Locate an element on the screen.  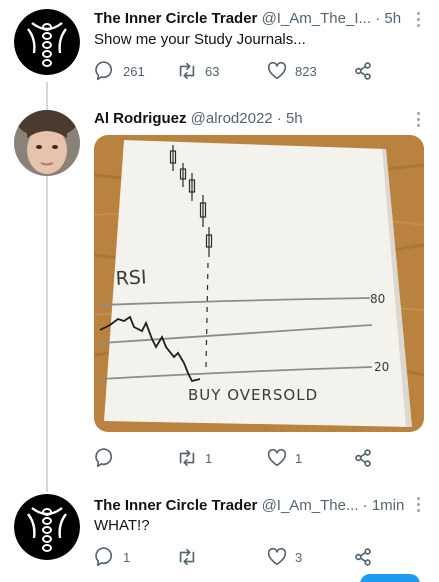
buy-oversold-label: BUY OVERSOLD is located at coordinates (253, 395).